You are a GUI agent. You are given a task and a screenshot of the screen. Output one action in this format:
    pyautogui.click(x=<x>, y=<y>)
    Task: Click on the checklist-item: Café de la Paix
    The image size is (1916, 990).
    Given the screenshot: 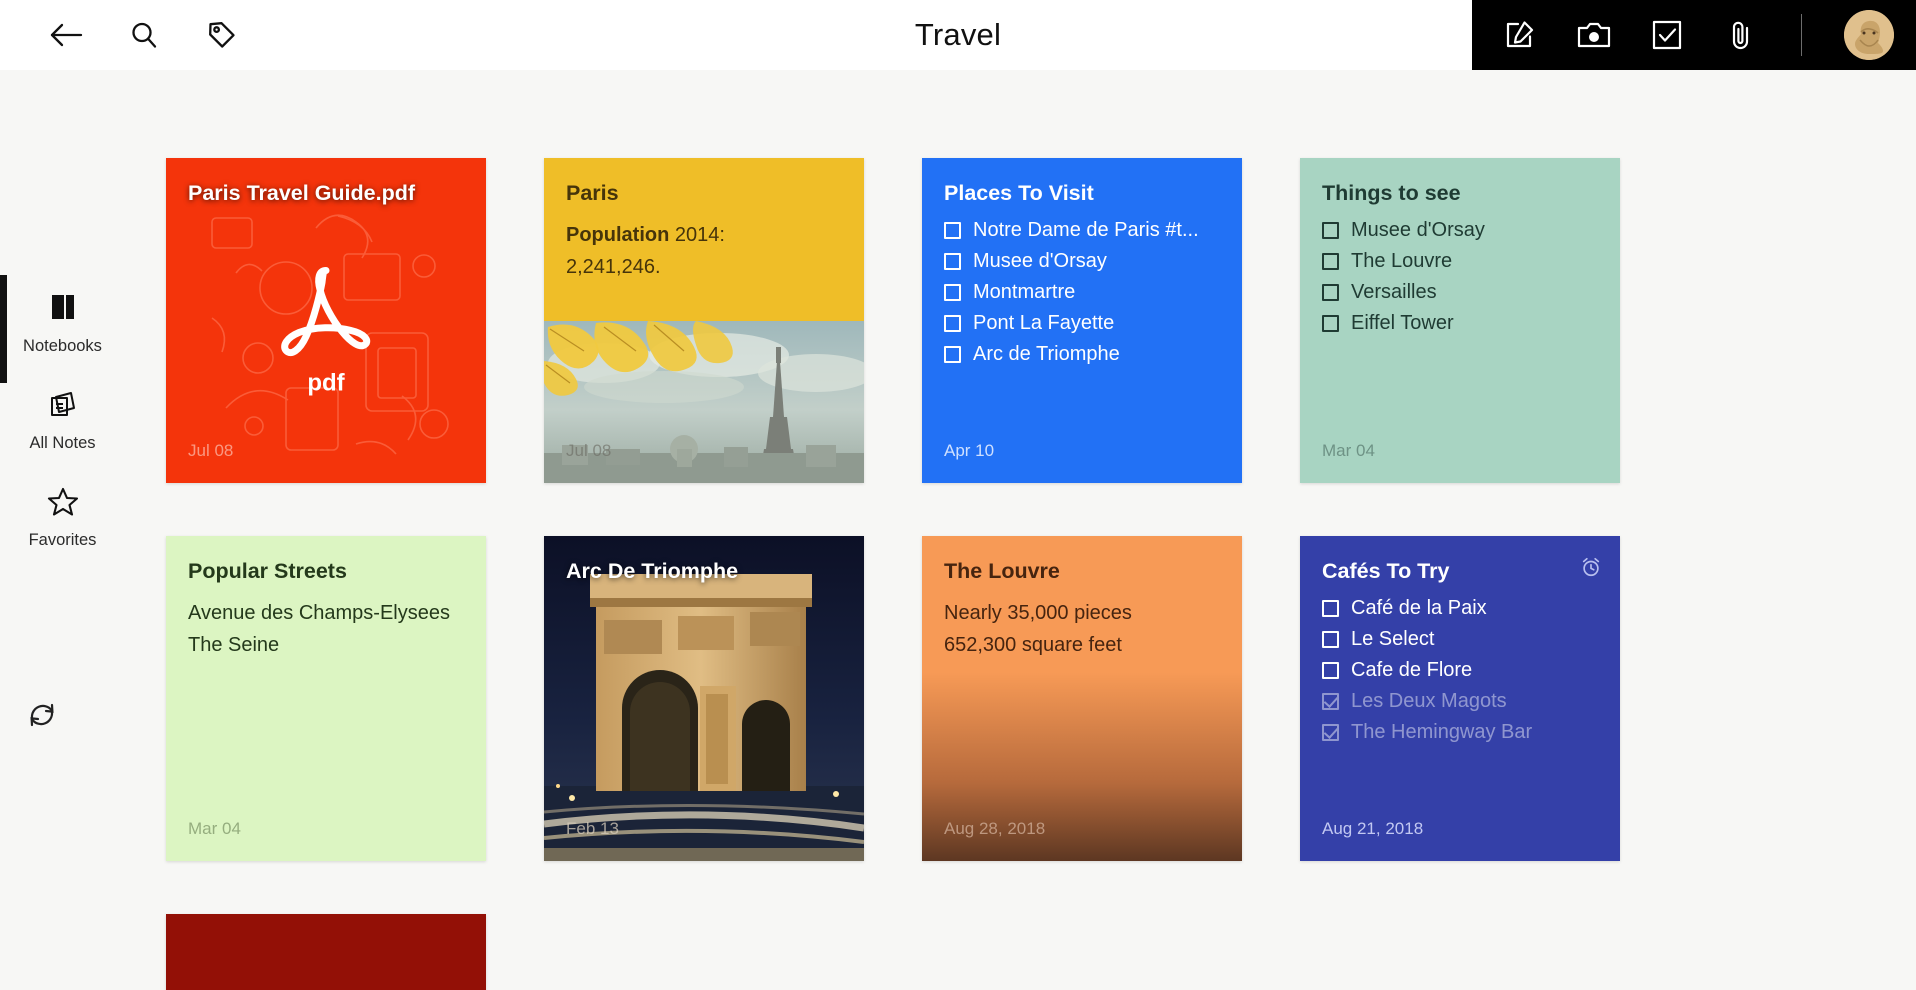 What is the action you would take?
    pyautogui.click(x=1460, y=608)
    